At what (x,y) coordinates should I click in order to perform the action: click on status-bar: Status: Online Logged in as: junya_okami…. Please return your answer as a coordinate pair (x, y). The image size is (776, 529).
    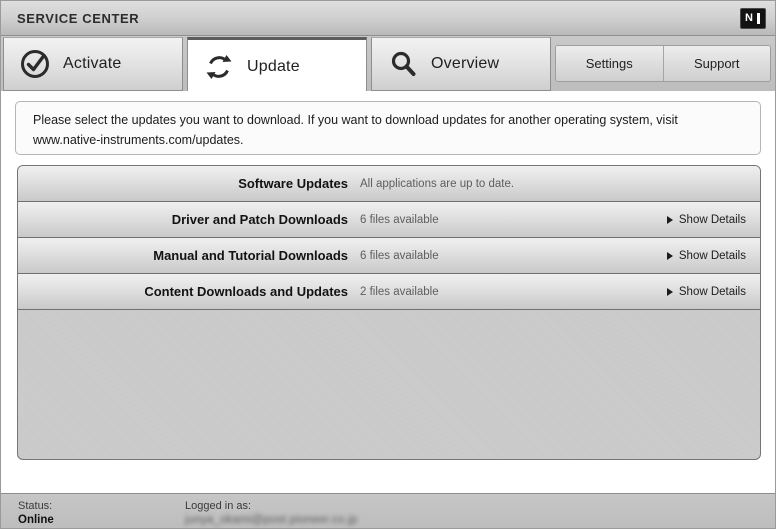
    Looking at the image, I should click on (388, 510).